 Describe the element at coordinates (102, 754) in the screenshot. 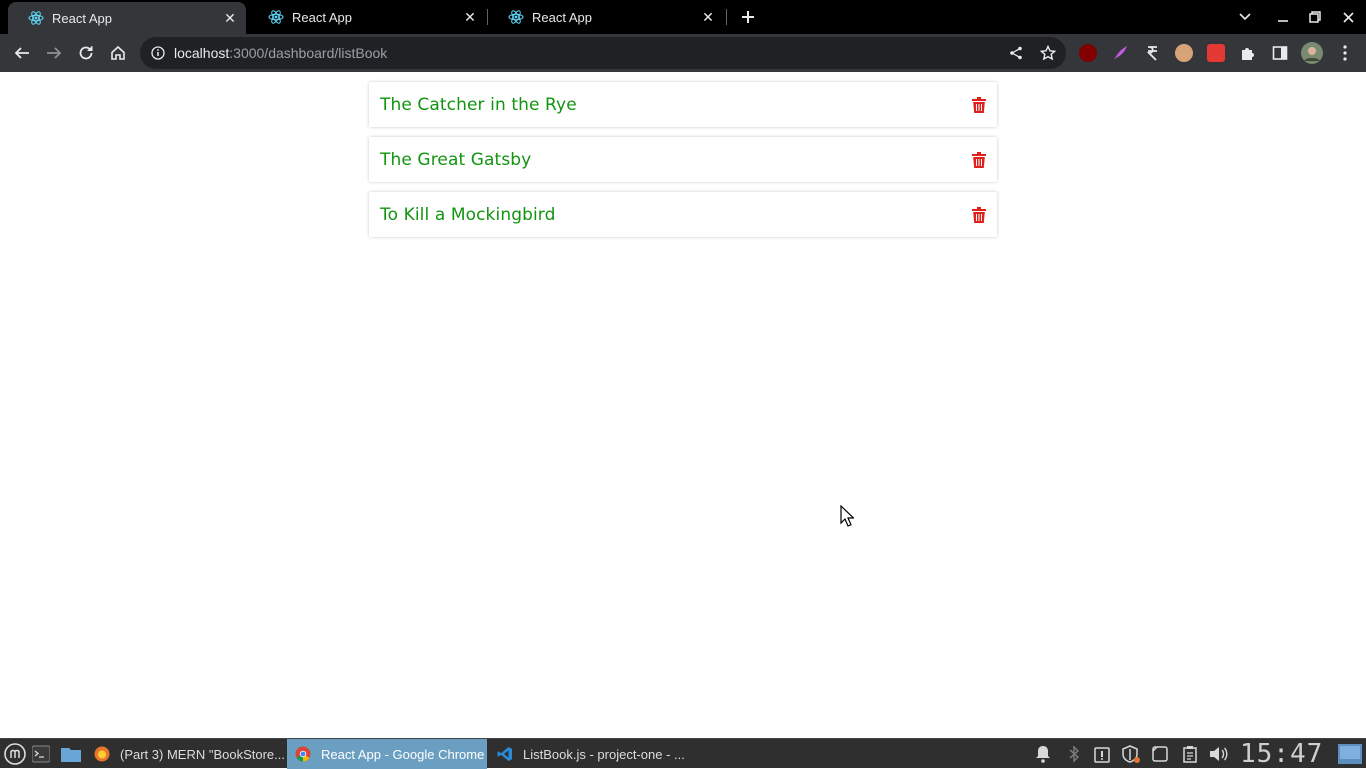

I see `firefox-icon` at that location.